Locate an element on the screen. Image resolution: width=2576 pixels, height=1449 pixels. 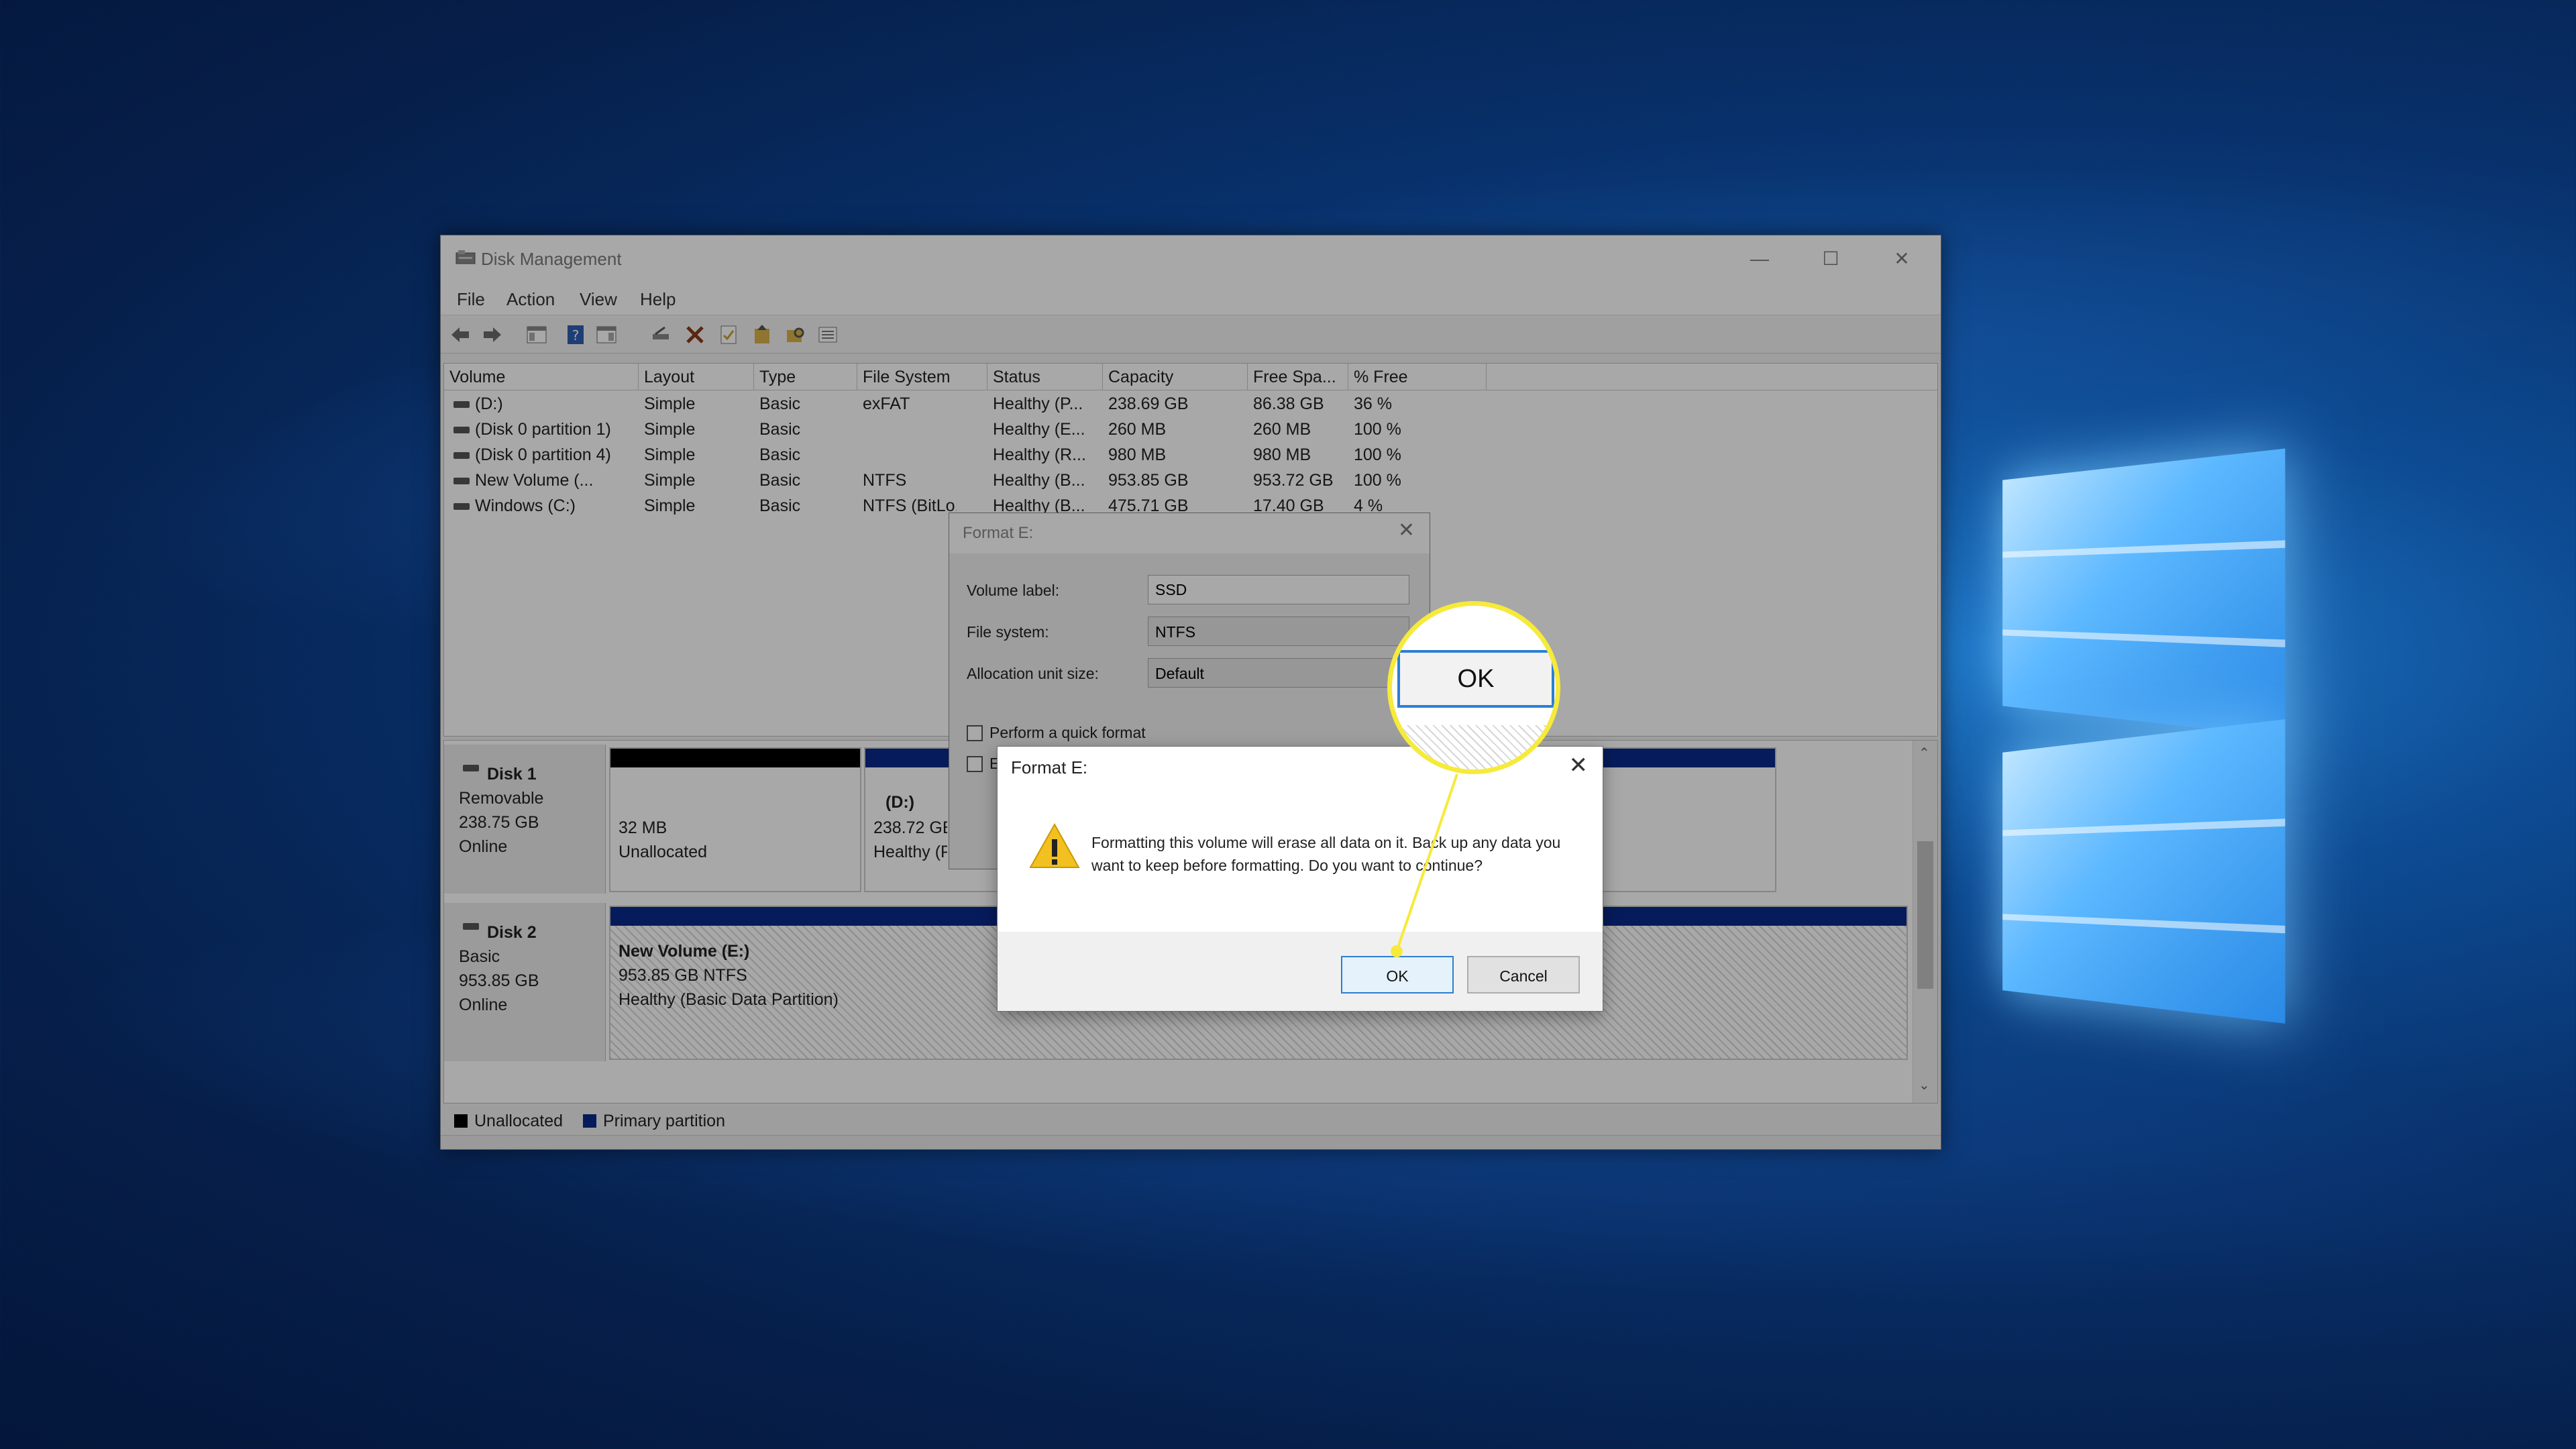
close-icon: ✕ is located at coordinates (1579, 765).